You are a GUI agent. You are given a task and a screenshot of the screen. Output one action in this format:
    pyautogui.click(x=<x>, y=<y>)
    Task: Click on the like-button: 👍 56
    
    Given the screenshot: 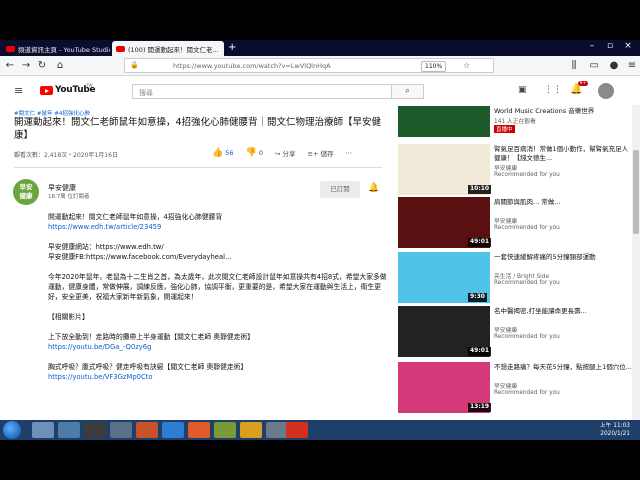 What is the action you would take?
    pyautogui.click(x=223, y=153)
    